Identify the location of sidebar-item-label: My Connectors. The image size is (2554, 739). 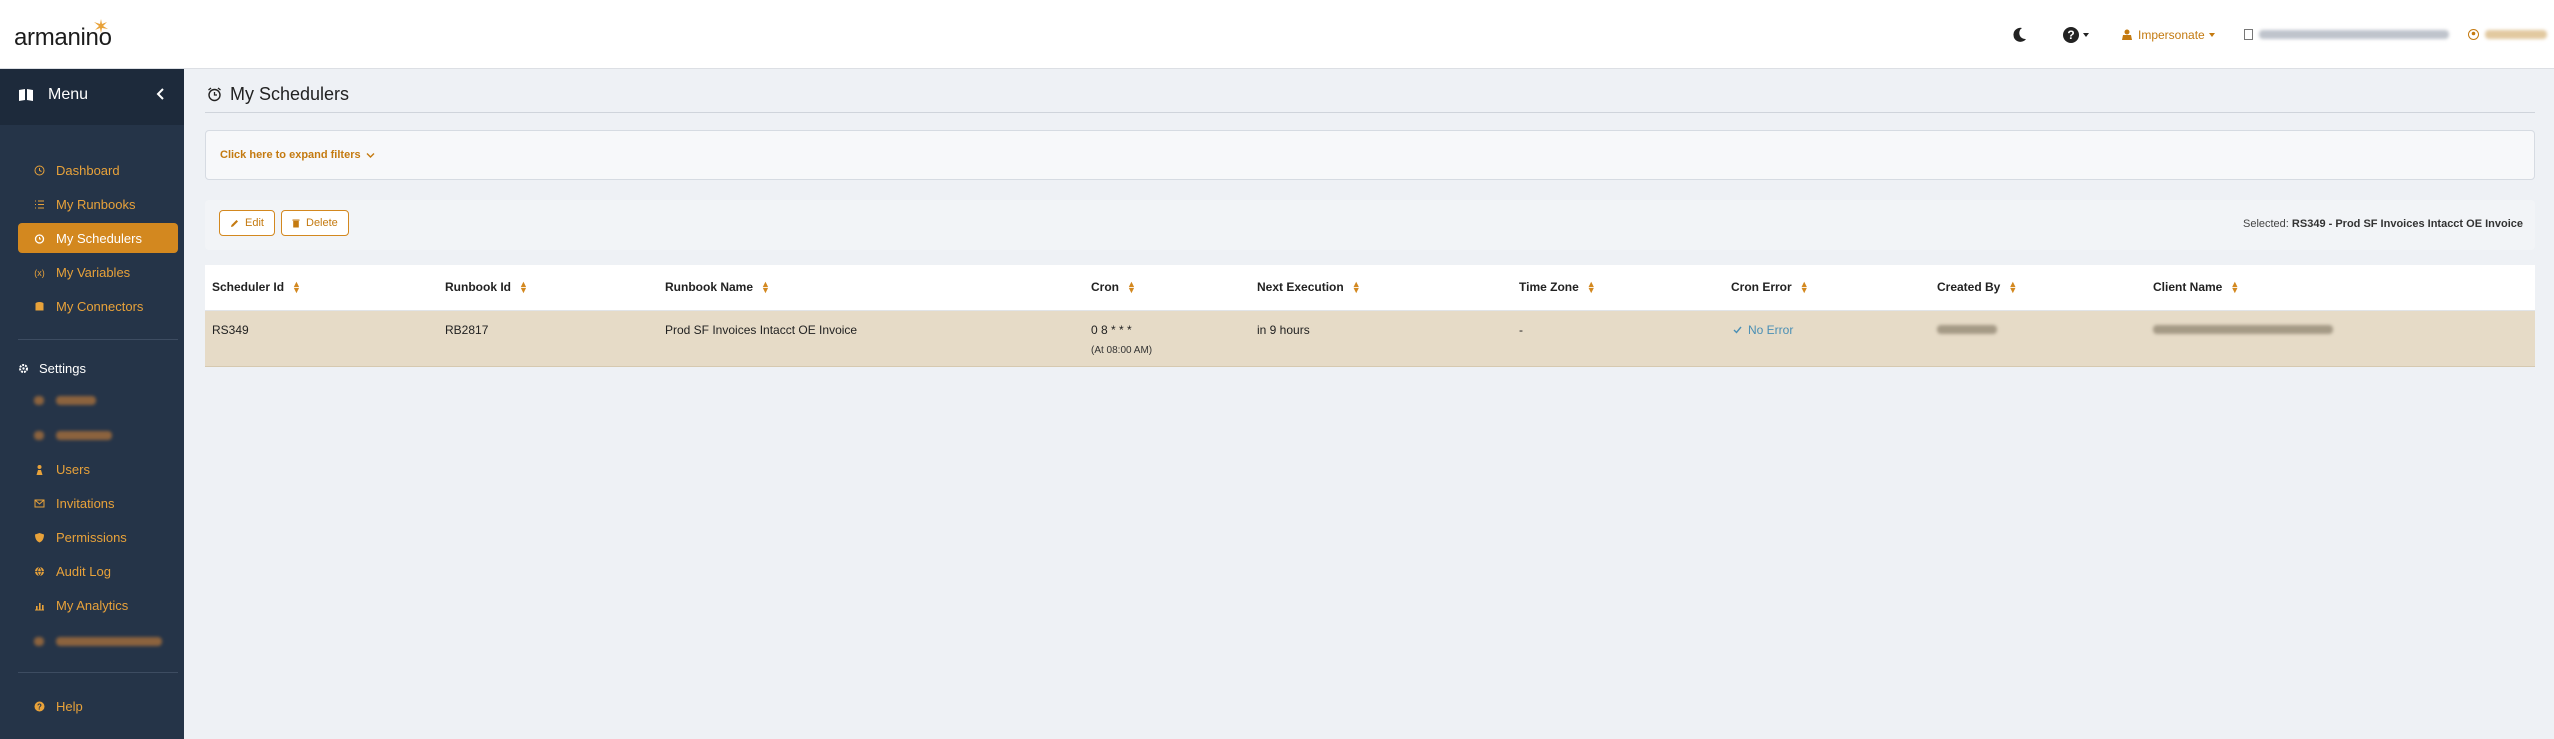
(100, 306).